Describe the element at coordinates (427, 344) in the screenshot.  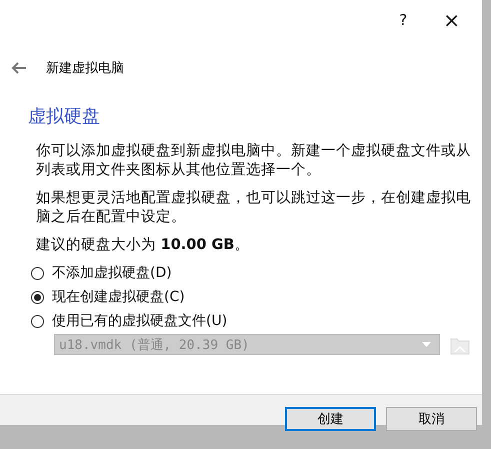
I see `caret-icon` at that location.